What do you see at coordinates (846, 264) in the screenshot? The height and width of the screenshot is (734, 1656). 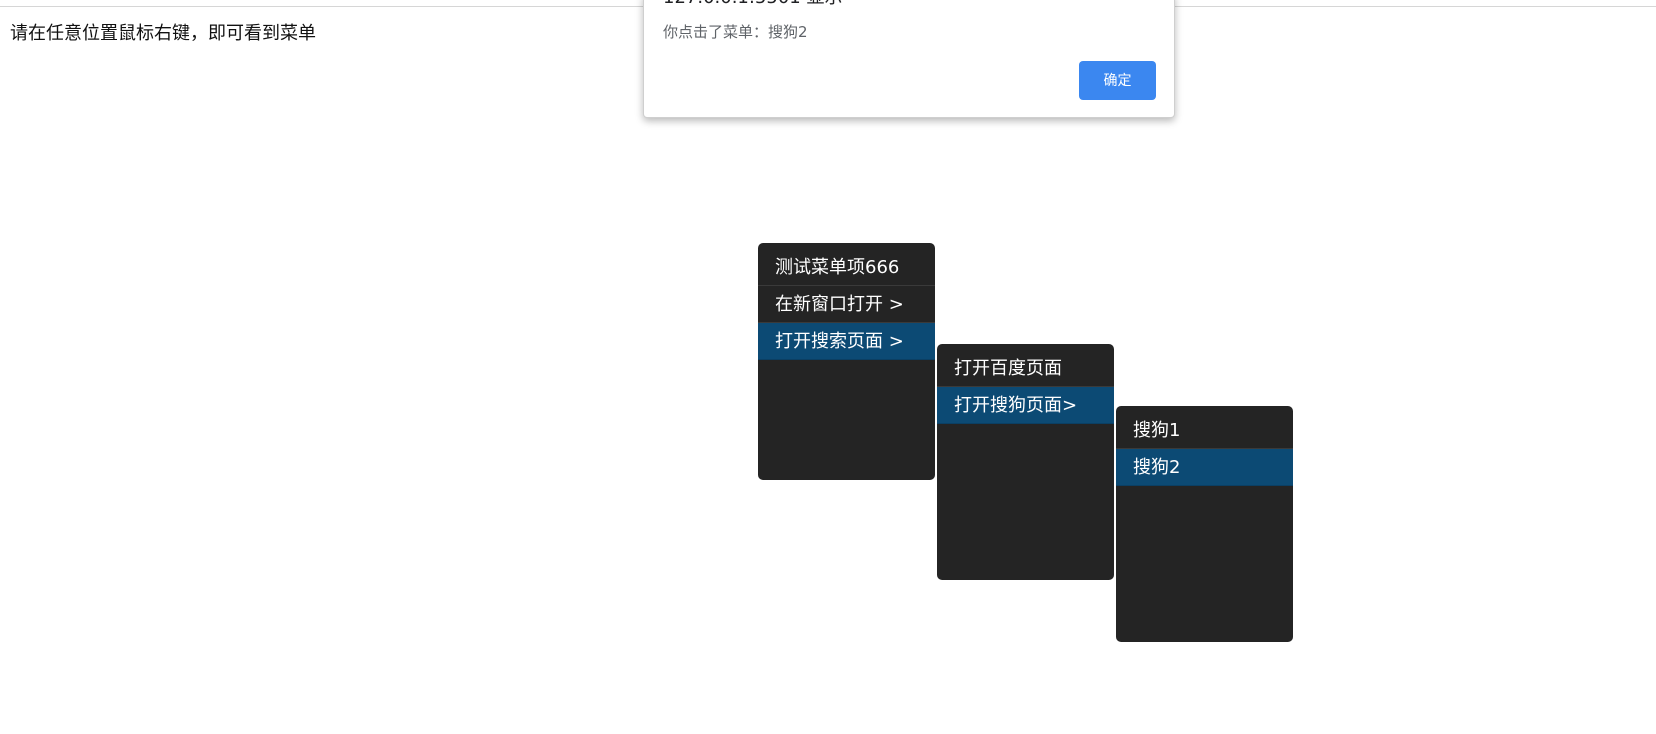 I see `menu-item-test: 测试菜单项666` at bounding box center [846, 264].